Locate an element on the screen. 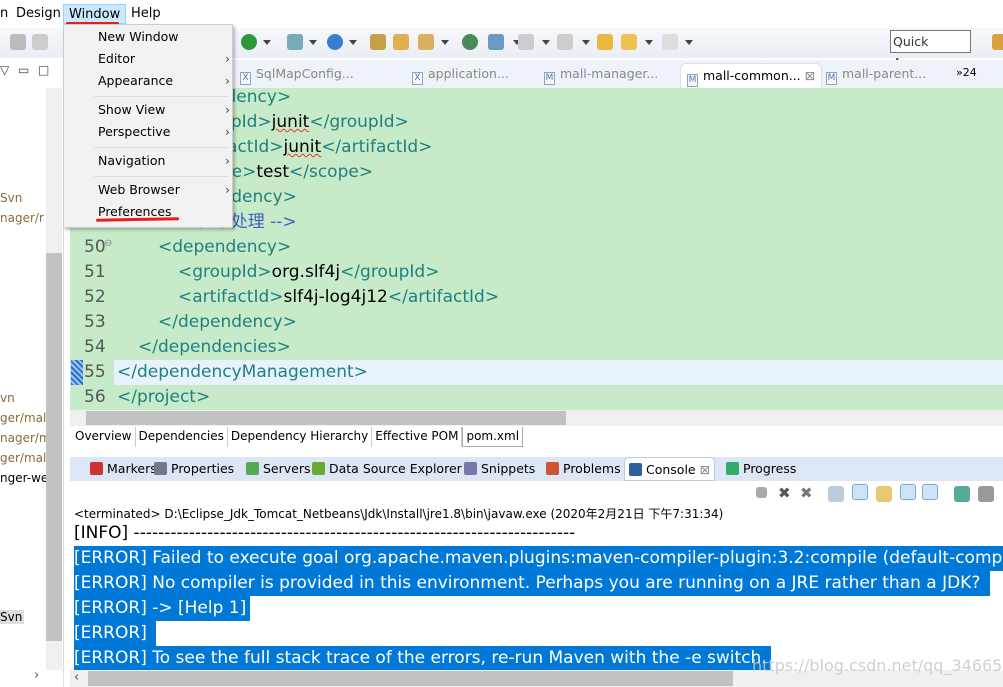 The width and height of the screenshot is (1003, 687). minimize-icon: ▭ is located at coordinates (23, 70).